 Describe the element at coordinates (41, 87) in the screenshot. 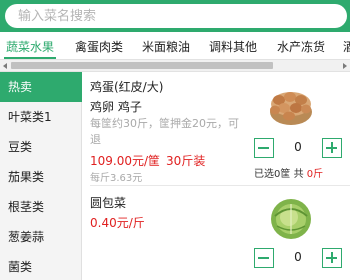

I see `sidebar-item-hot: 热卖` at that location.